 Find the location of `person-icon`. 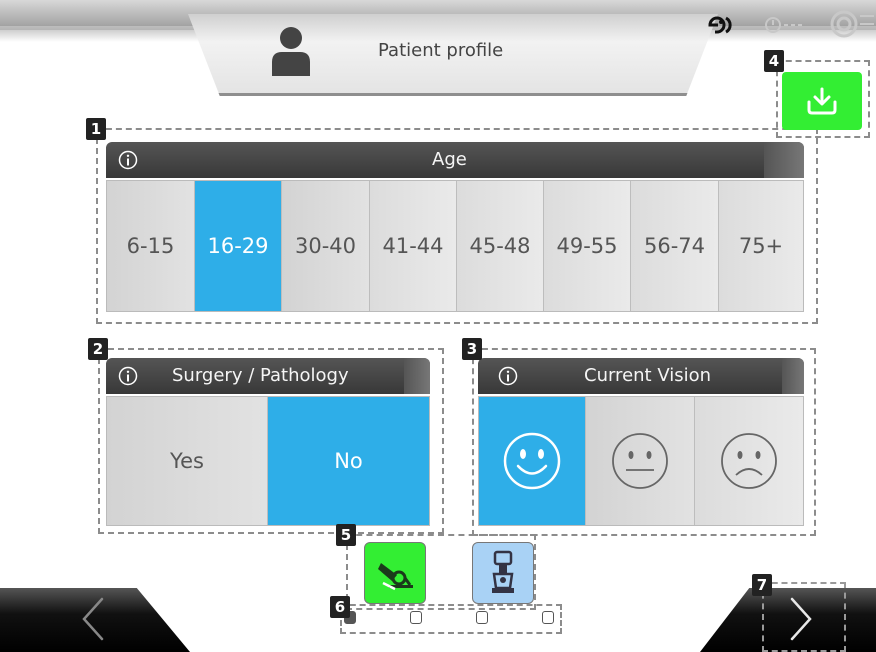

person-icon is located at coordinates (291, 51).